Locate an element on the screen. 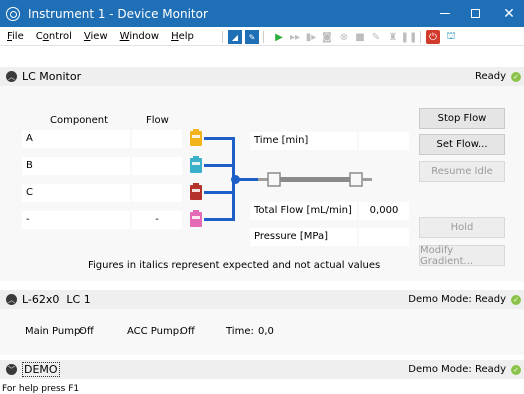  instrument-icon: ⛫ is located at coordinates (451, 37).